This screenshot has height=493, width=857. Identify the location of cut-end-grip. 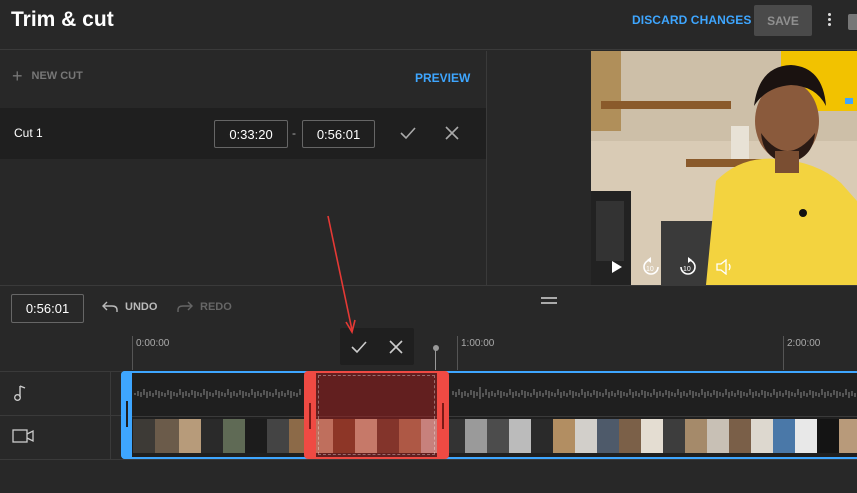
(443, 416).